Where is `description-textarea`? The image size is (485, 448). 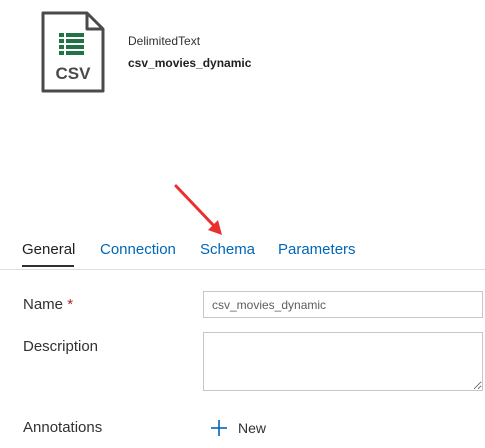 description-textarea is located at coordinates (343, 361).